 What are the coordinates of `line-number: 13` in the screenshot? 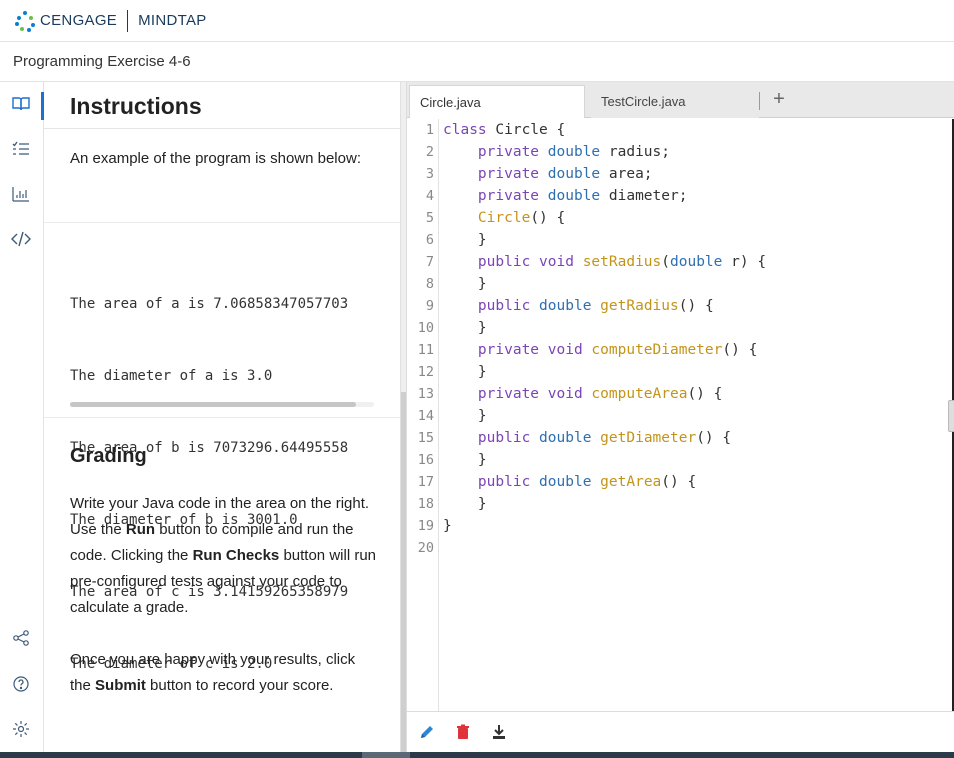 It's located at (425, 394).